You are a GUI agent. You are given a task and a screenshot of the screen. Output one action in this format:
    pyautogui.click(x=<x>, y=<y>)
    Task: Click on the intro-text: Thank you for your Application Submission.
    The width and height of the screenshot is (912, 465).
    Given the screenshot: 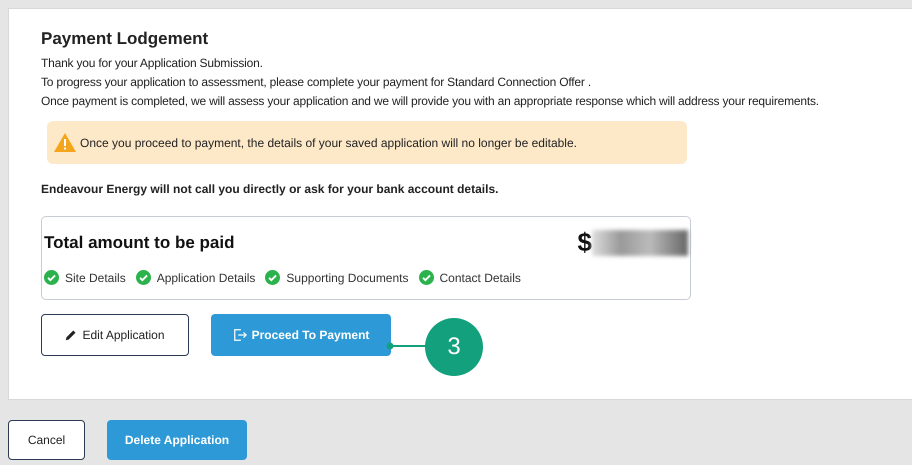 What is the action you would take?
    pyautogui.click(x=152, y=63)
    